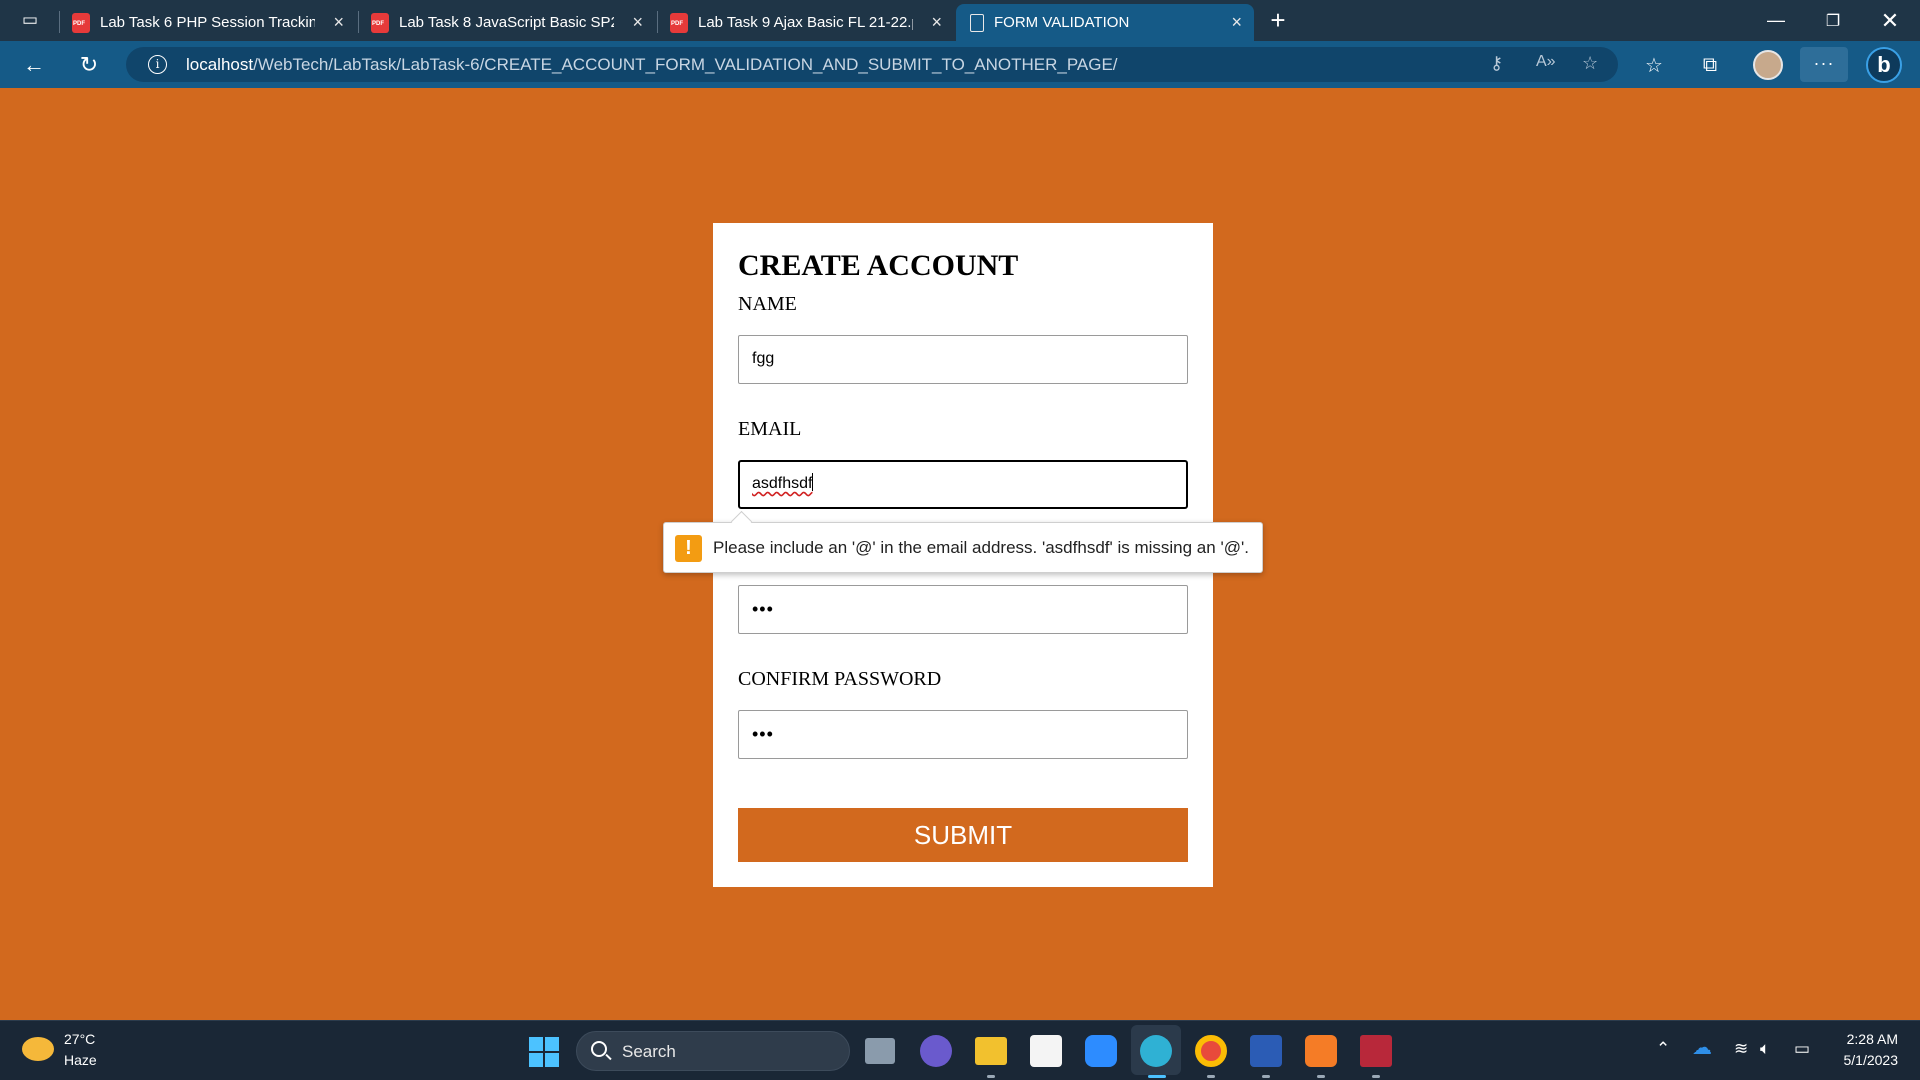 This screenshot has width=1920, height=1080. Describe the element at coordinates (1890, 20) in the screenshot. I see `close-window-icon: ✕` at that location.